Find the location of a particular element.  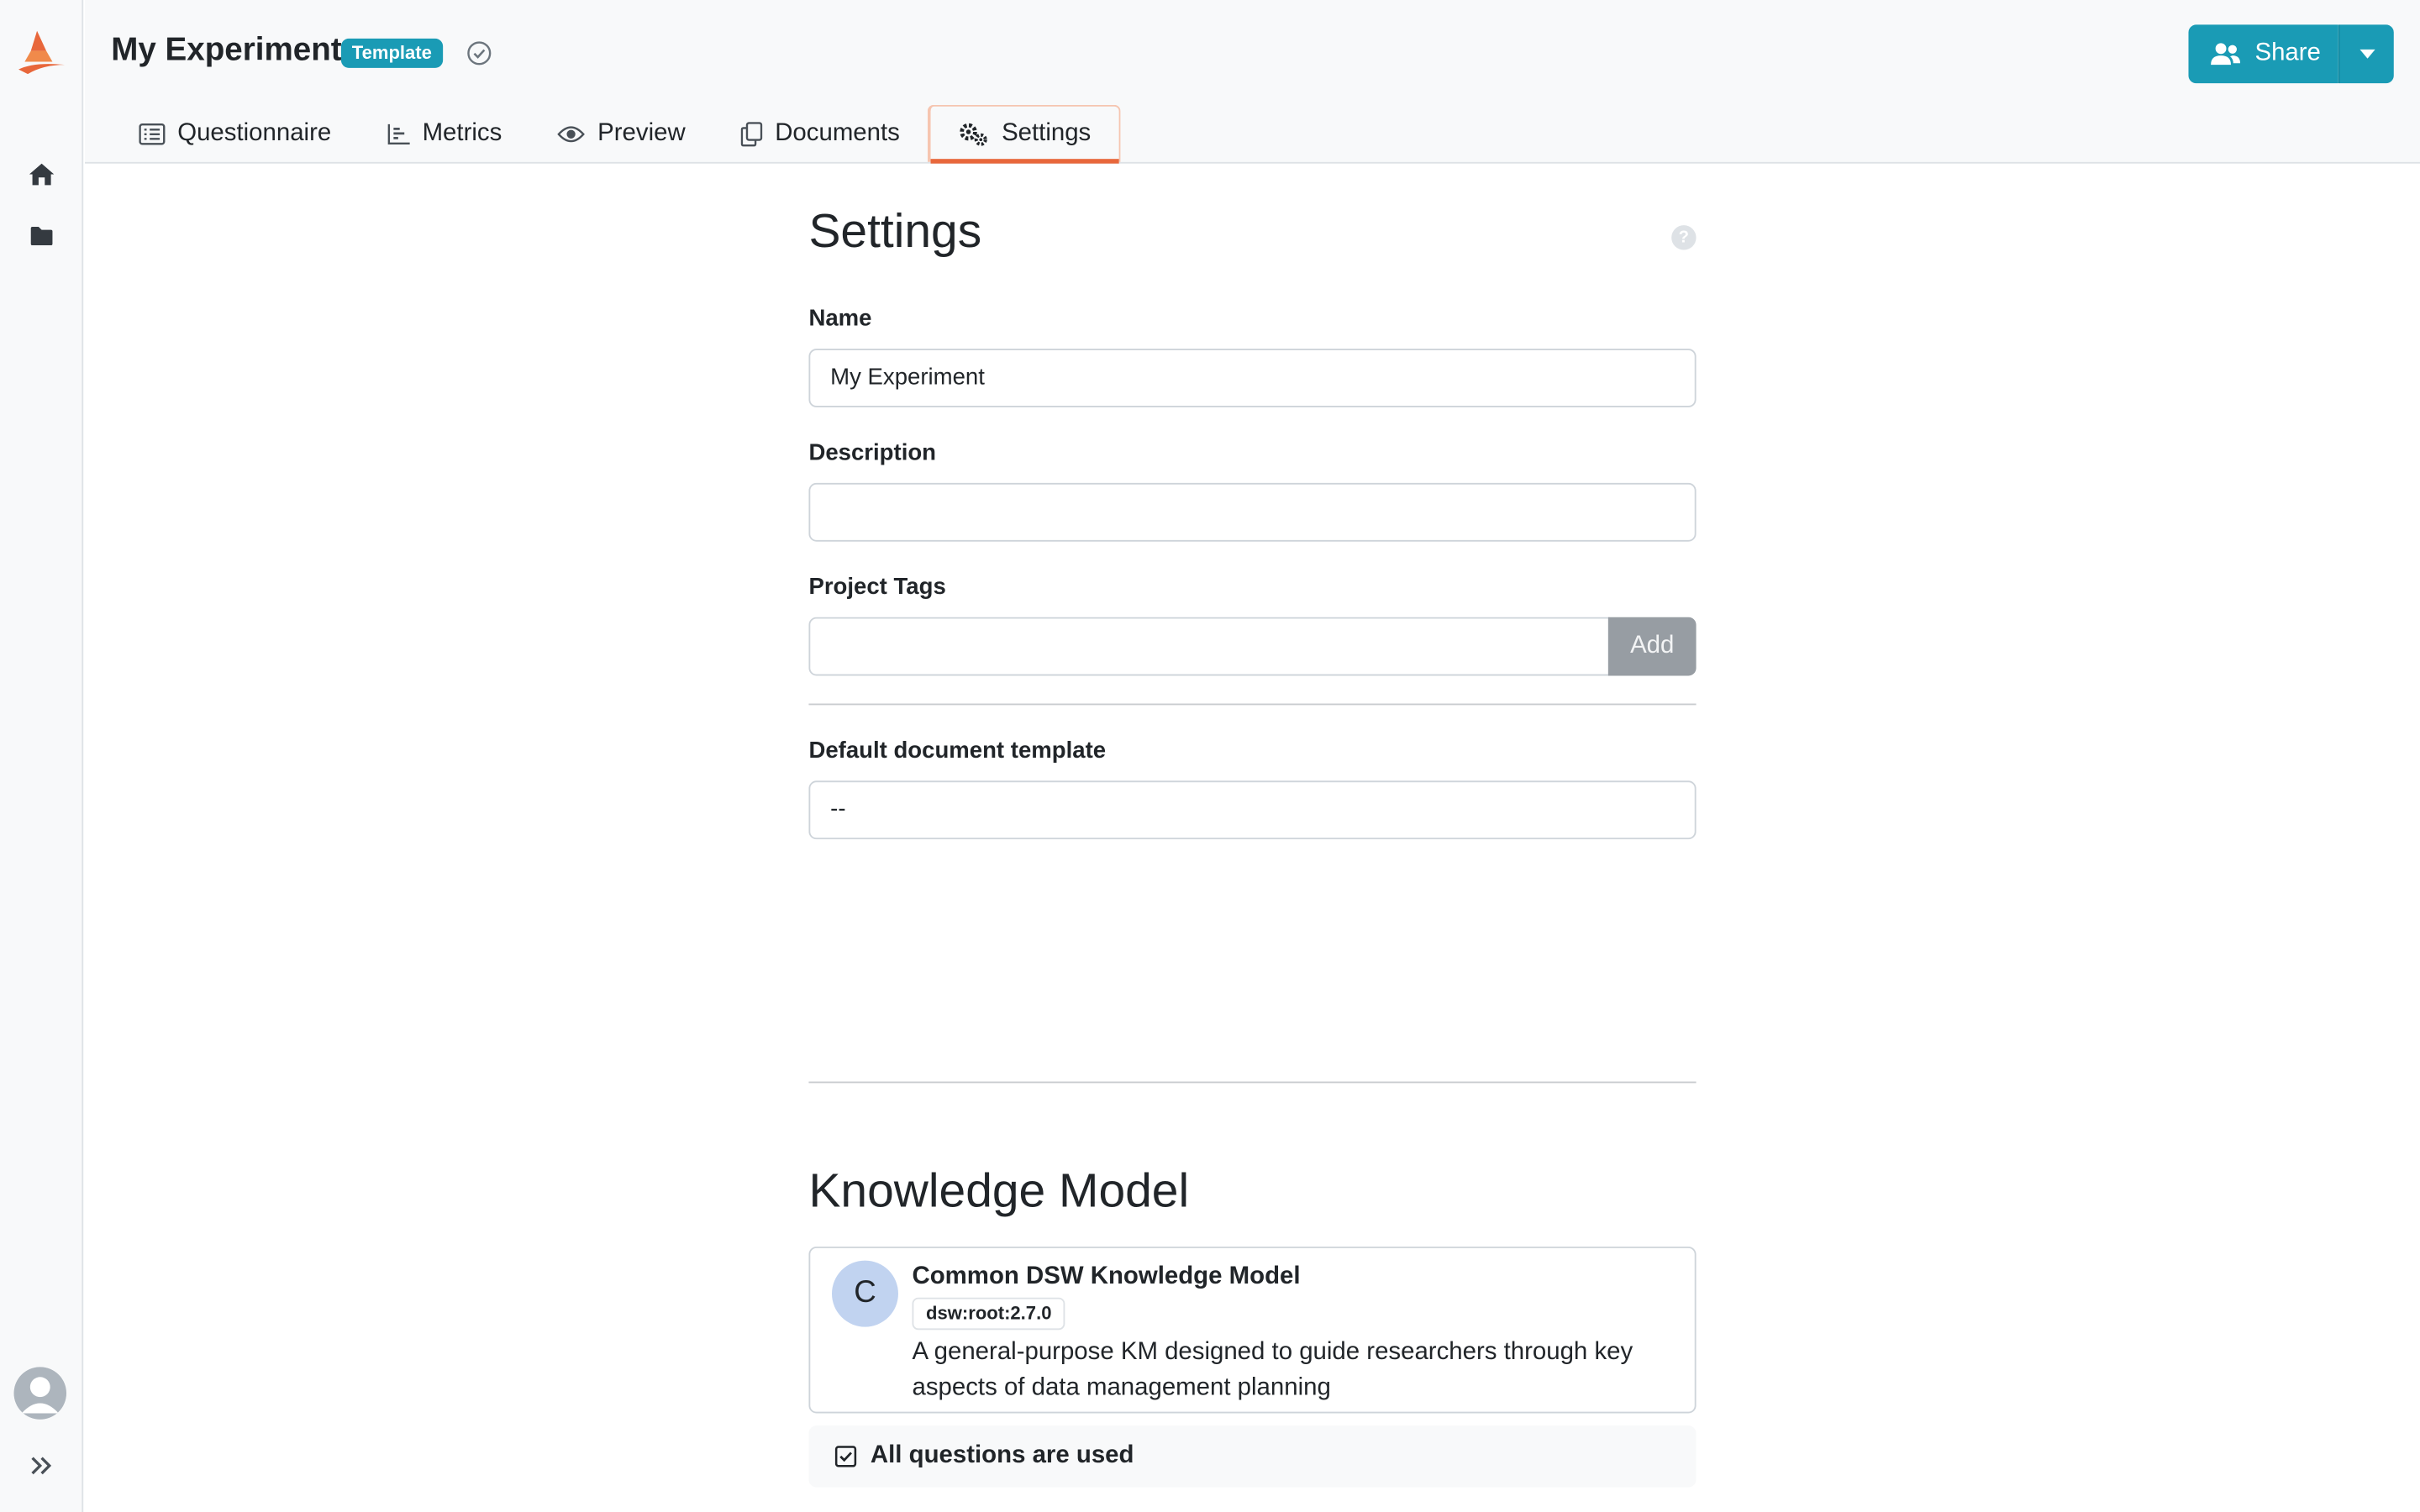

km-name: Common DSW Knowledge Model is located at coordinates (1106, 1276).